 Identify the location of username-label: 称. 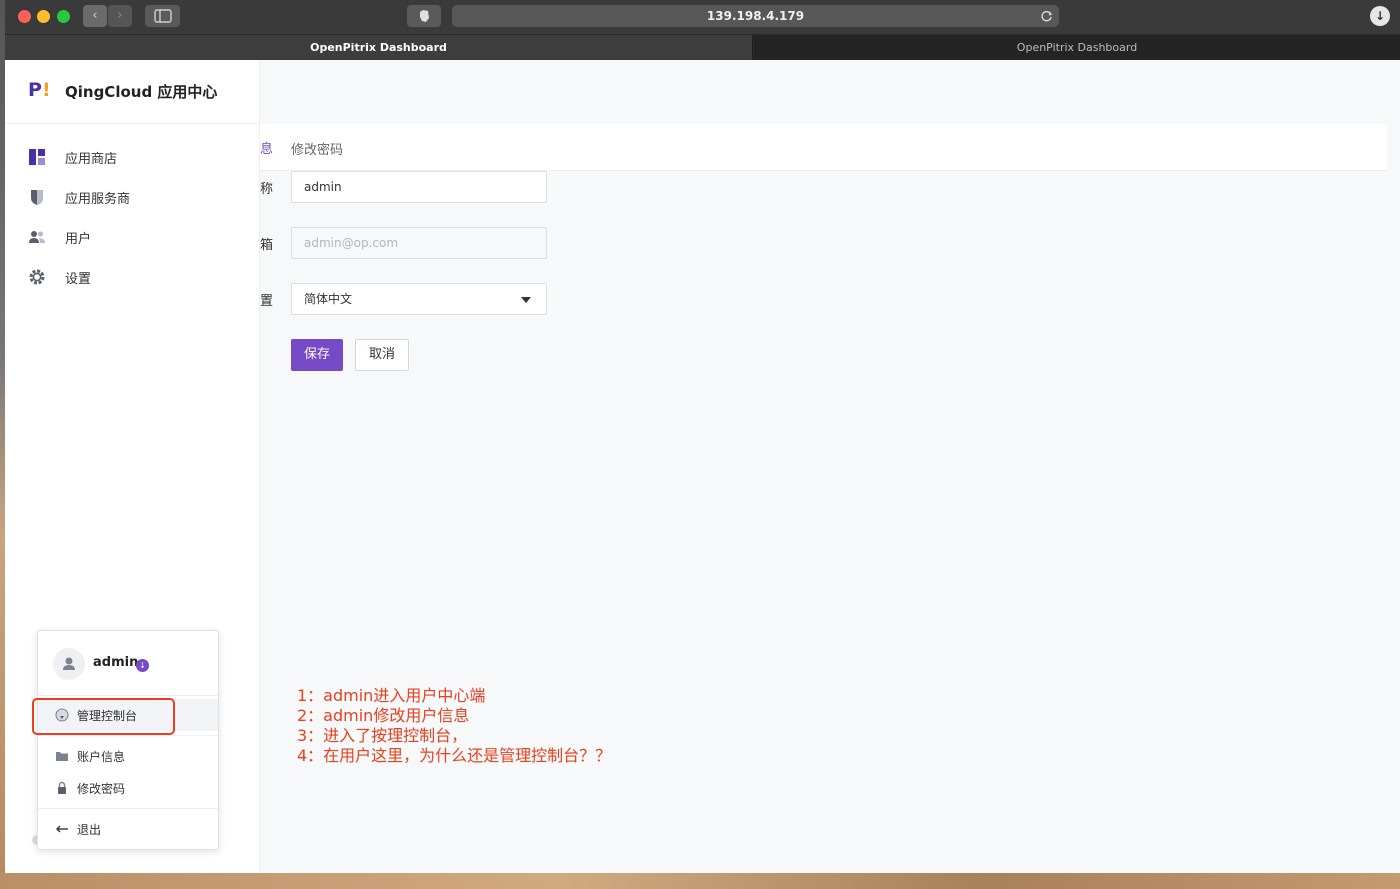
(267, 189).